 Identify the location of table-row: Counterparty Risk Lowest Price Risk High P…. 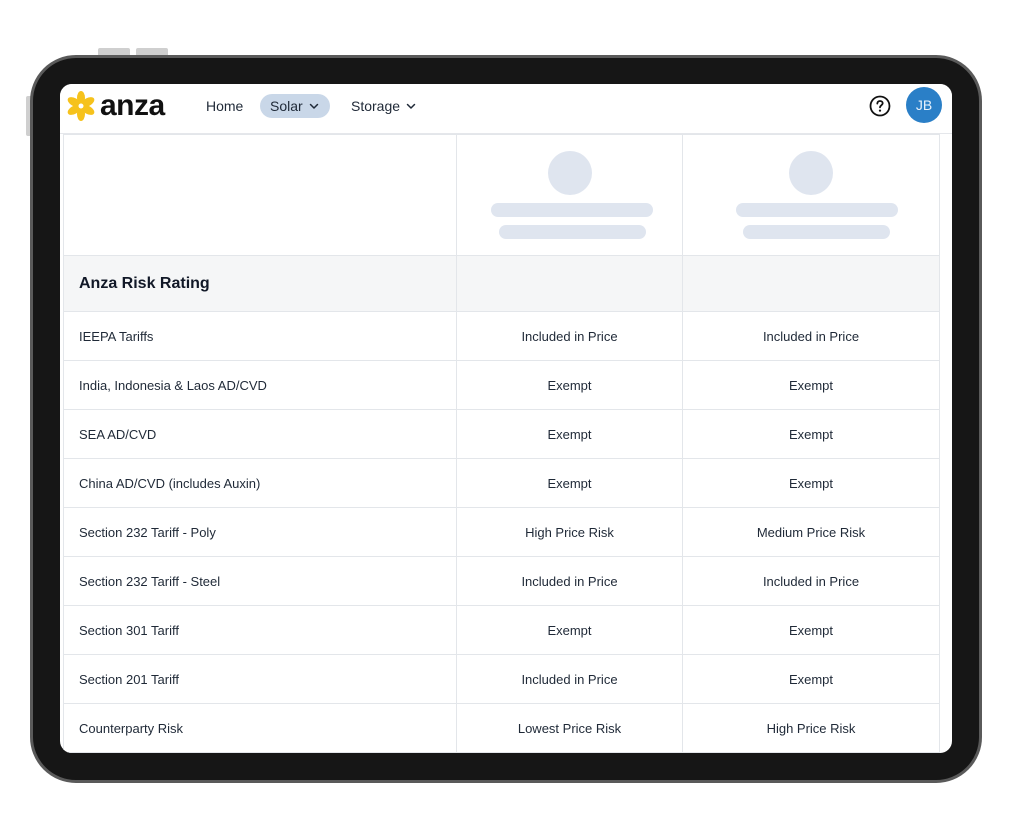
(501, 728).